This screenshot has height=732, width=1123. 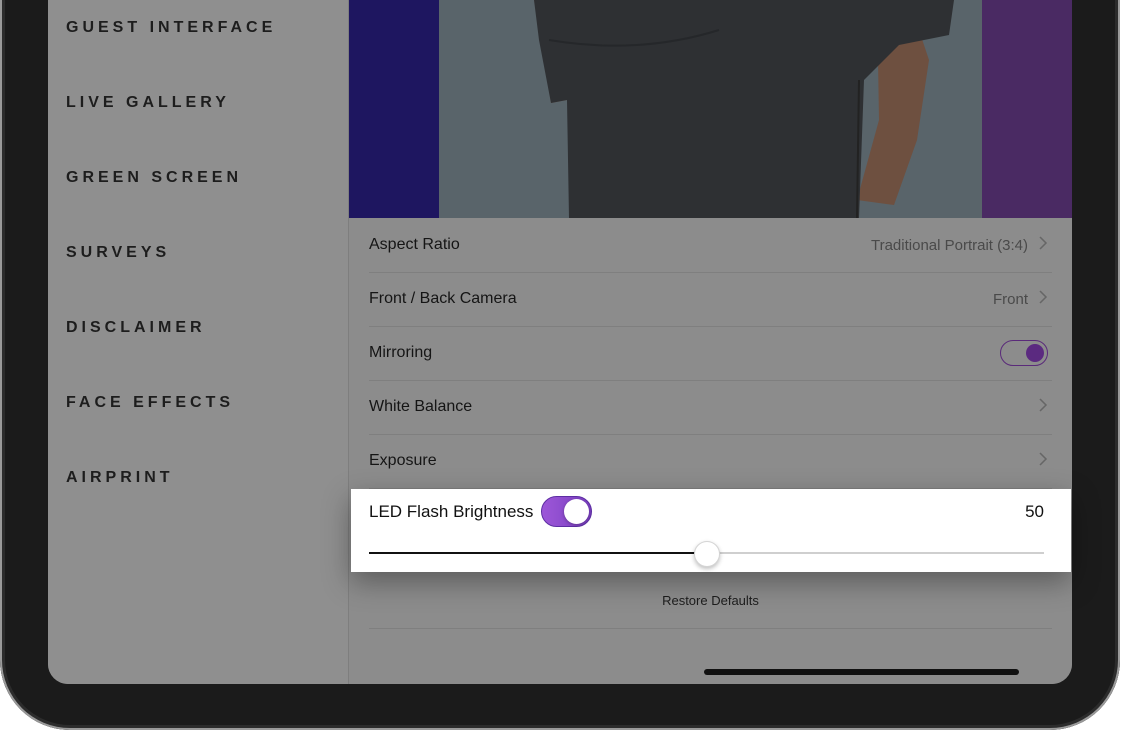 I want to click on exposure-row: Exposure, so click(x=710, y=461).